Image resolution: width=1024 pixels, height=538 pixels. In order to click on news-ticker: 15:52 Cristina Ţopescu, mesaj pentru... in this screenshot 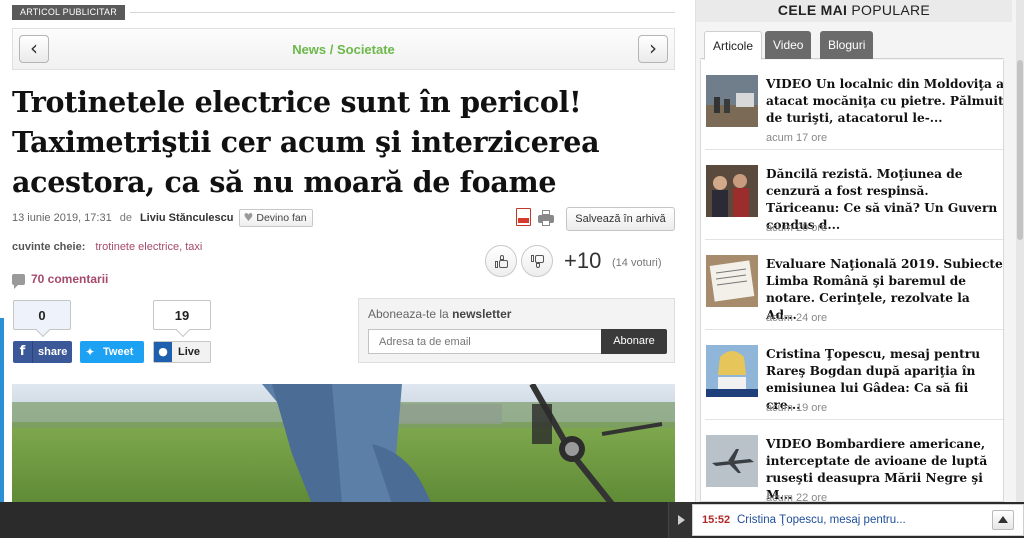, I will do `click(512, 520)`.